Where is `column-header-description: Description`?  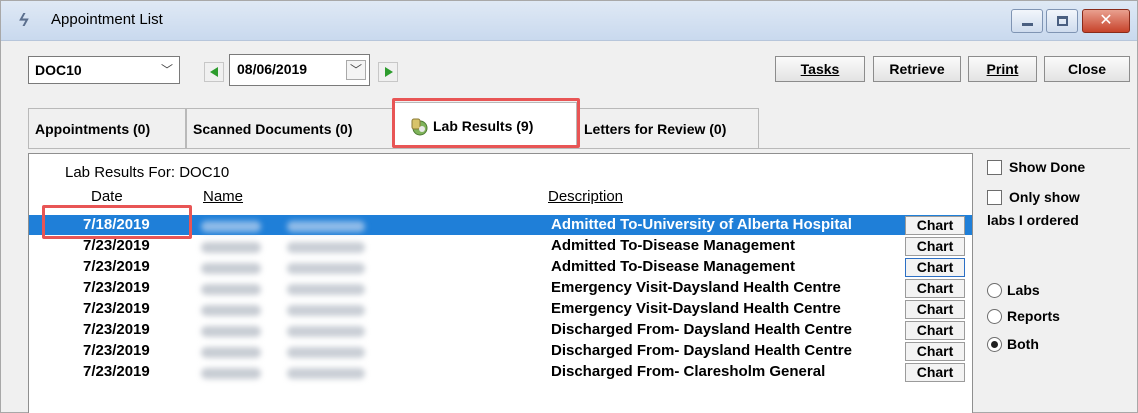 column-header-description: Description is located at coordinates (585, 196).